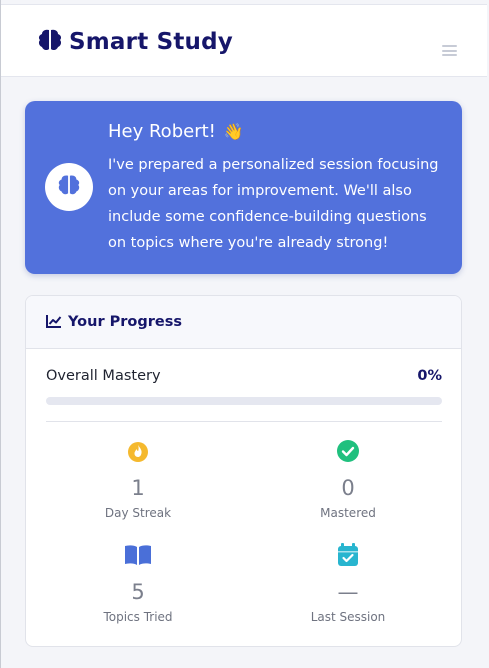  I want to click on stat-last-session: — Last Session, so click(348, 583).